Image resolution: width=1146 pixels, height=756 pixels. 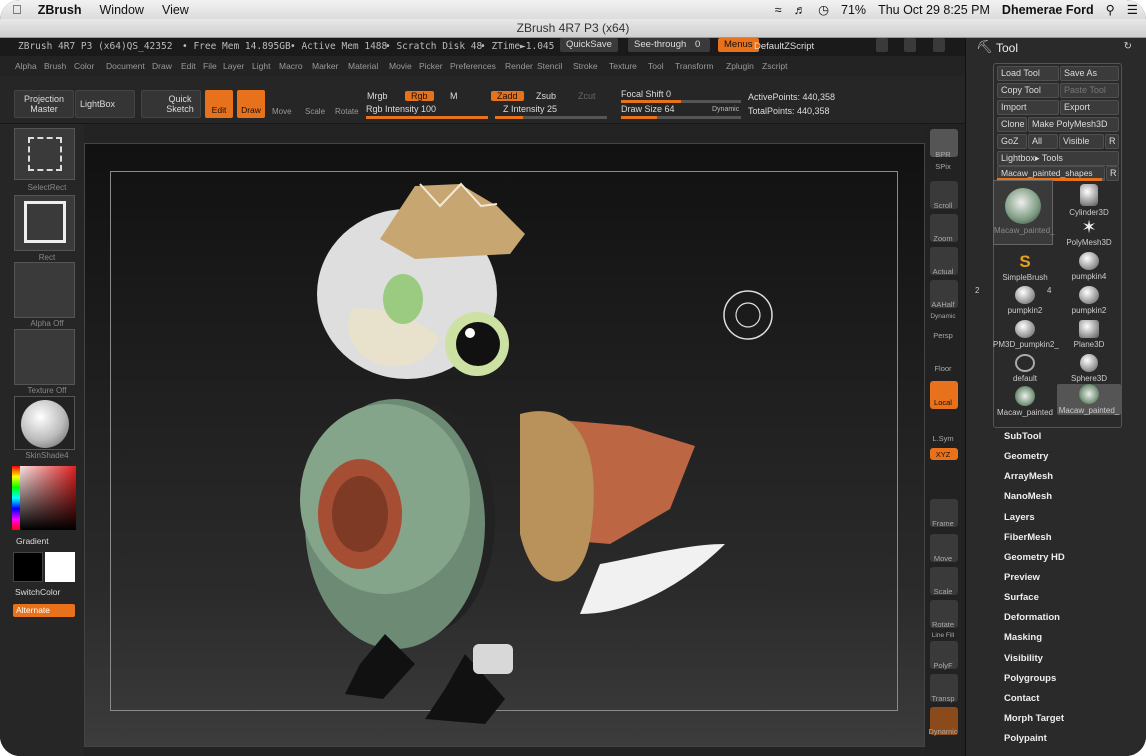 I want to click on menu-stroke: Stroke, so click(x=585, y=66).